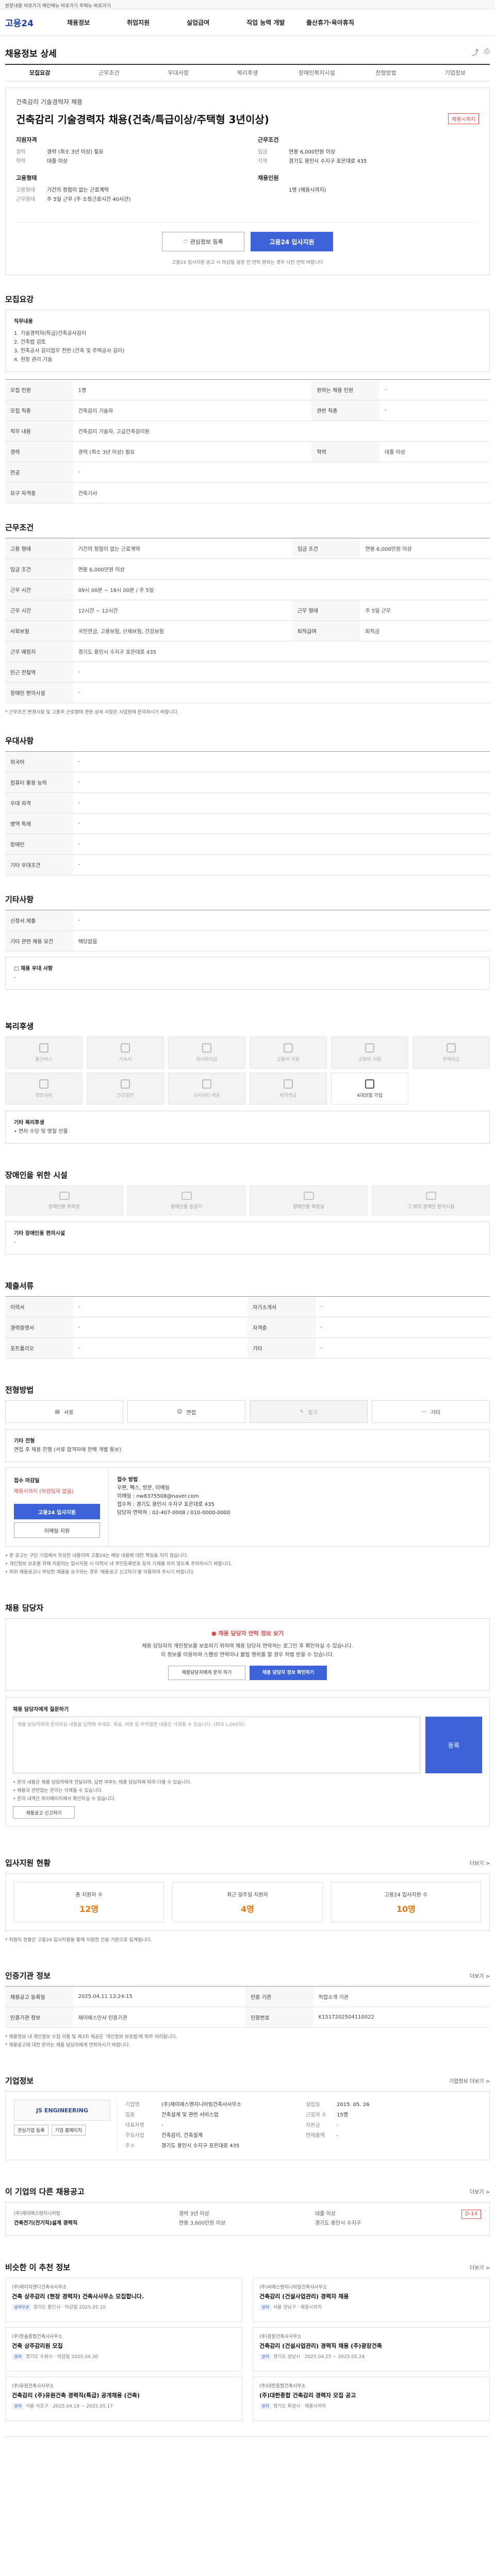  I want to click on company-logo: JS ENGINEERING, so click(62, 2110).